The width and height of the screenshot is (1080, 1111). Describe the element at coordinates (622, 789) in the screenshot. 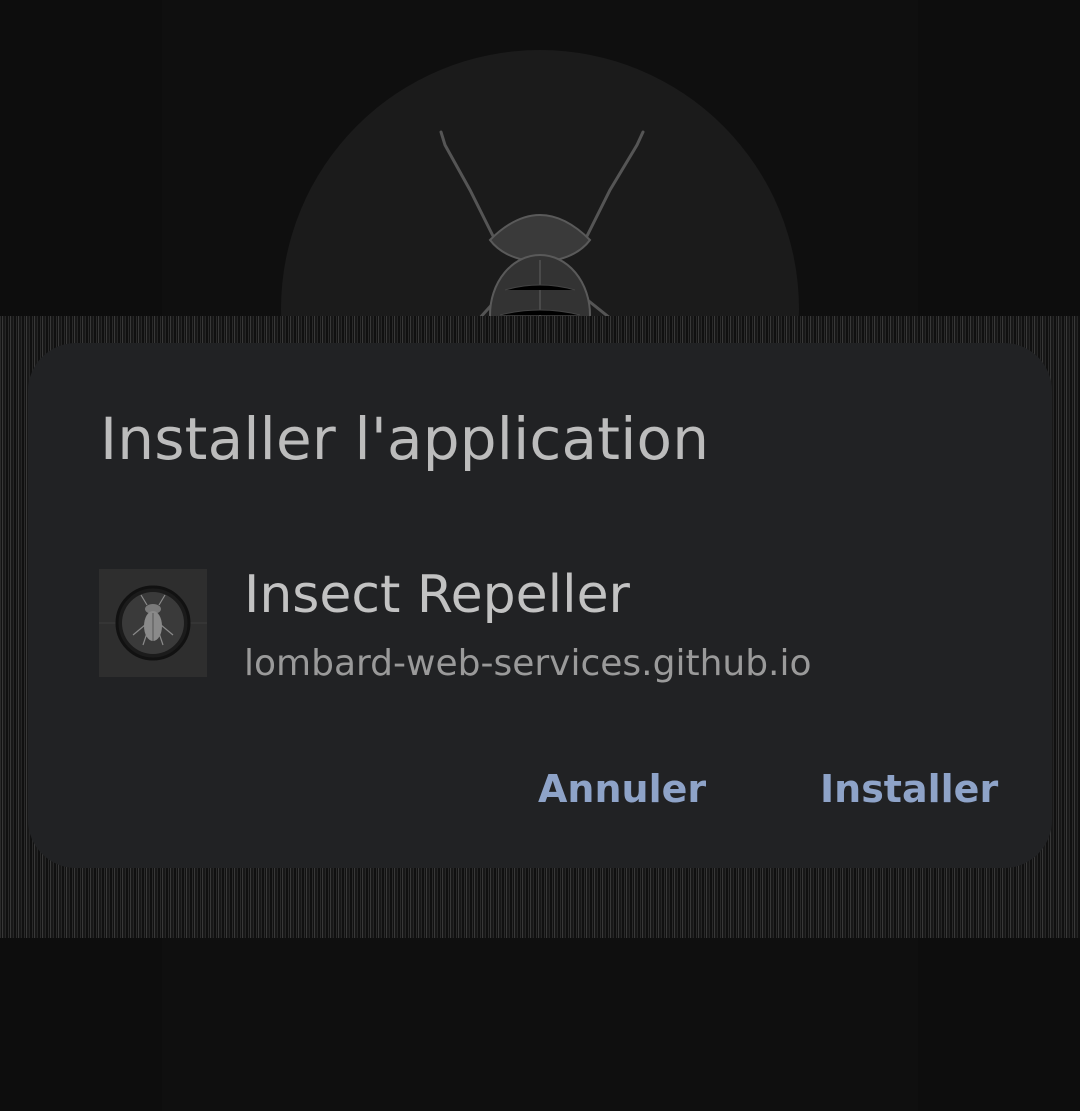

I see `cancel-button: Annuler` at that location.